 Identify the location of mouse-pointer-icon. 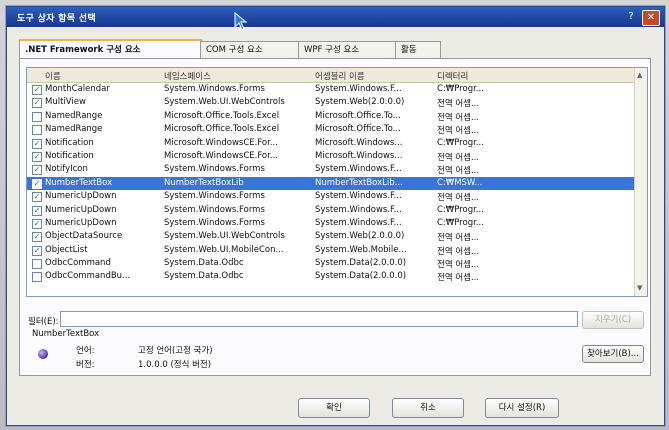
(241, 21).